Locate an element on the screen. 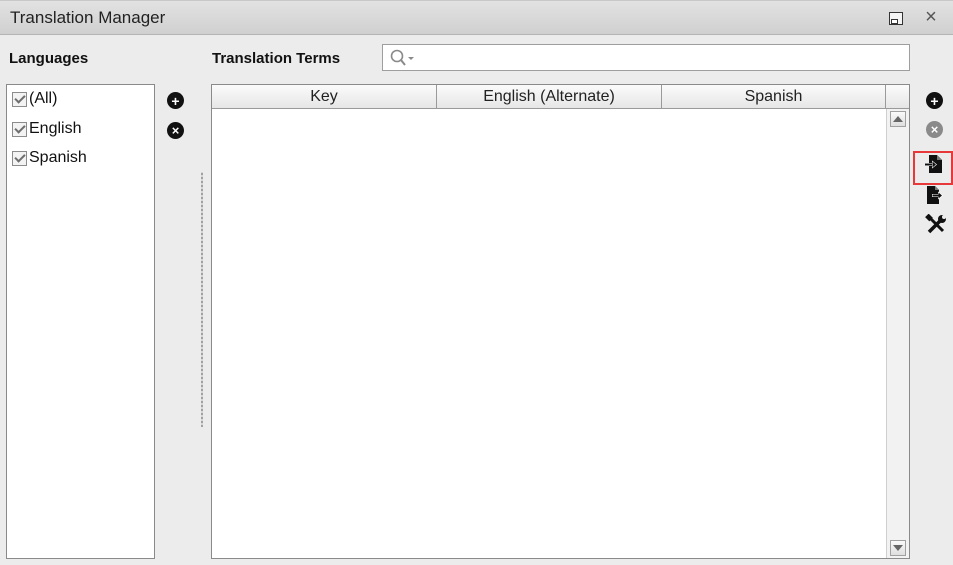  list-item-all: (All) is located at coordinates (34, 99).